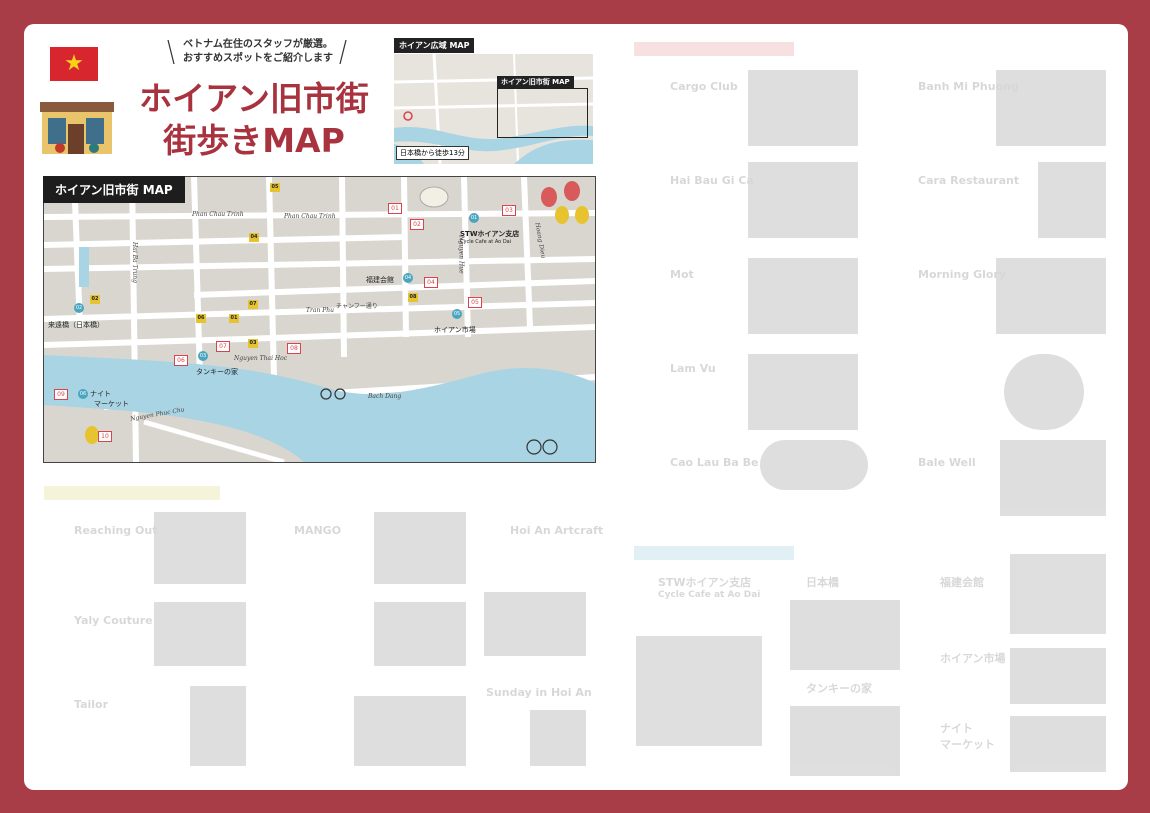 This screenshot has width=1150, height=813. Describe the element at coordinates (474, 218) in the screenshot. I see `map-pin: 01` at that location.